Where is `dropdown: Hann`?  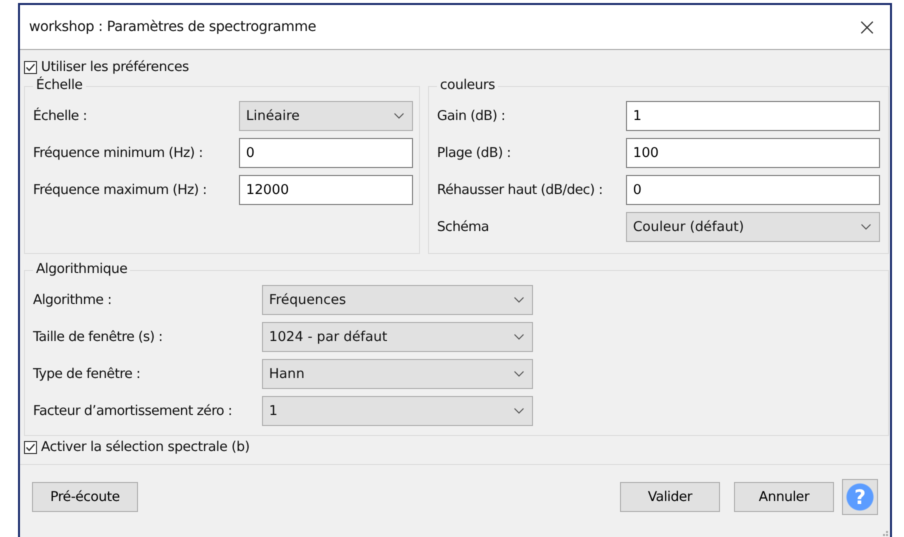 dropdown: Hann is located at coordinates (397, 374).